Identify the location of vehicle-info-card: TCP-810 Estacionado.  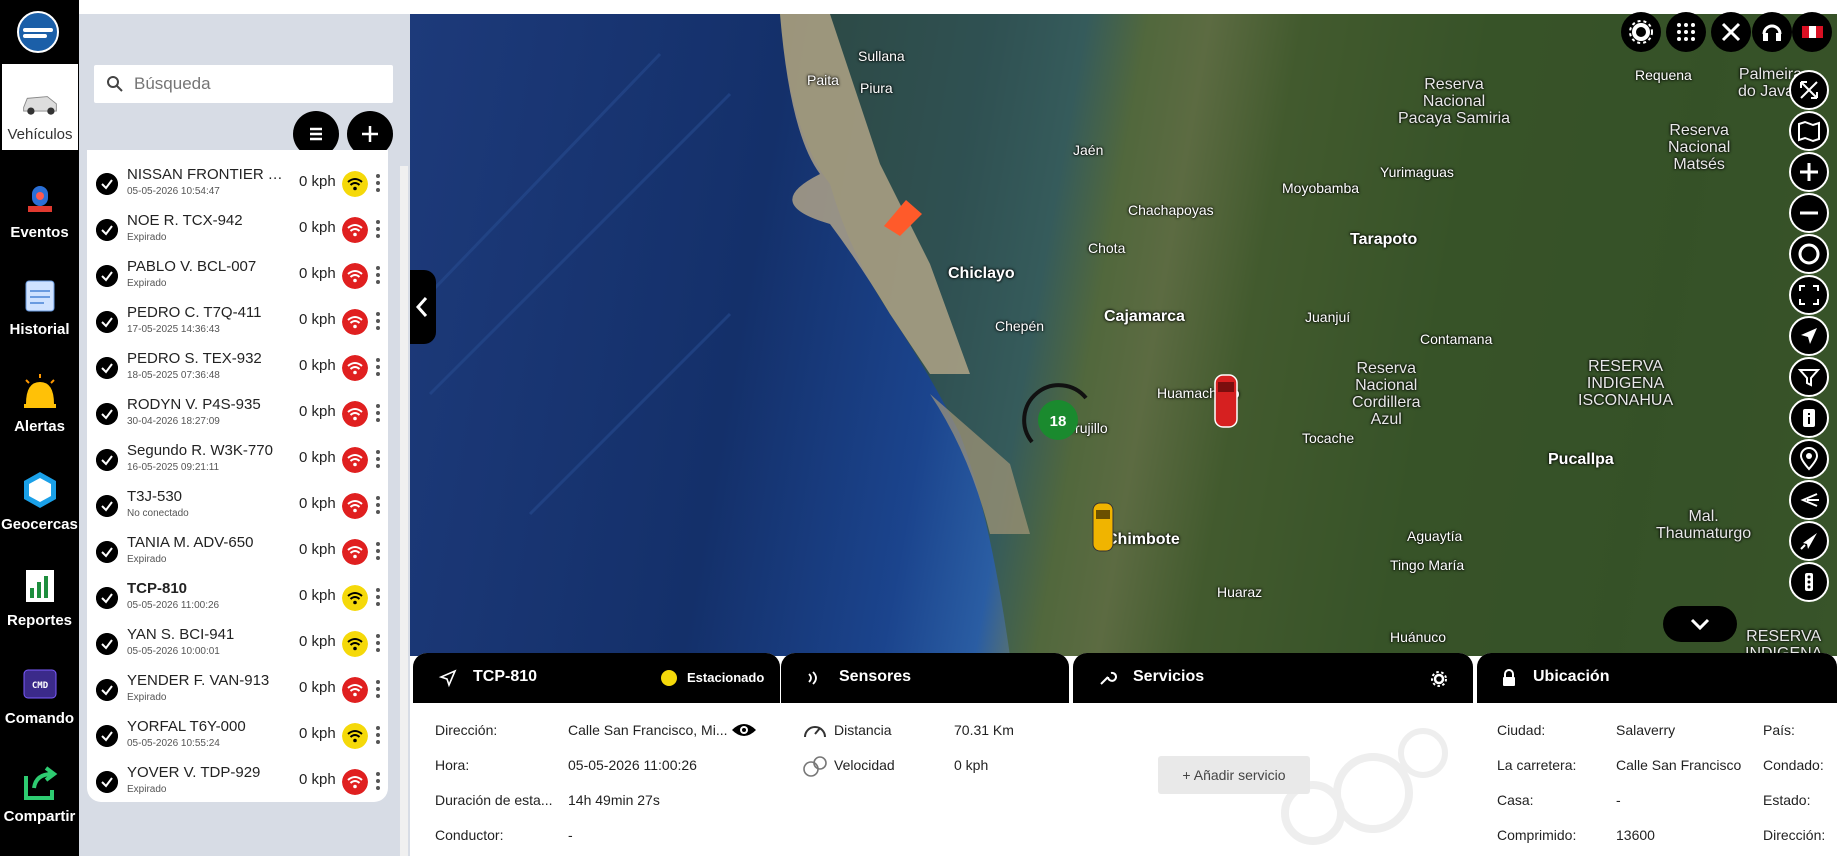
(596, 754).